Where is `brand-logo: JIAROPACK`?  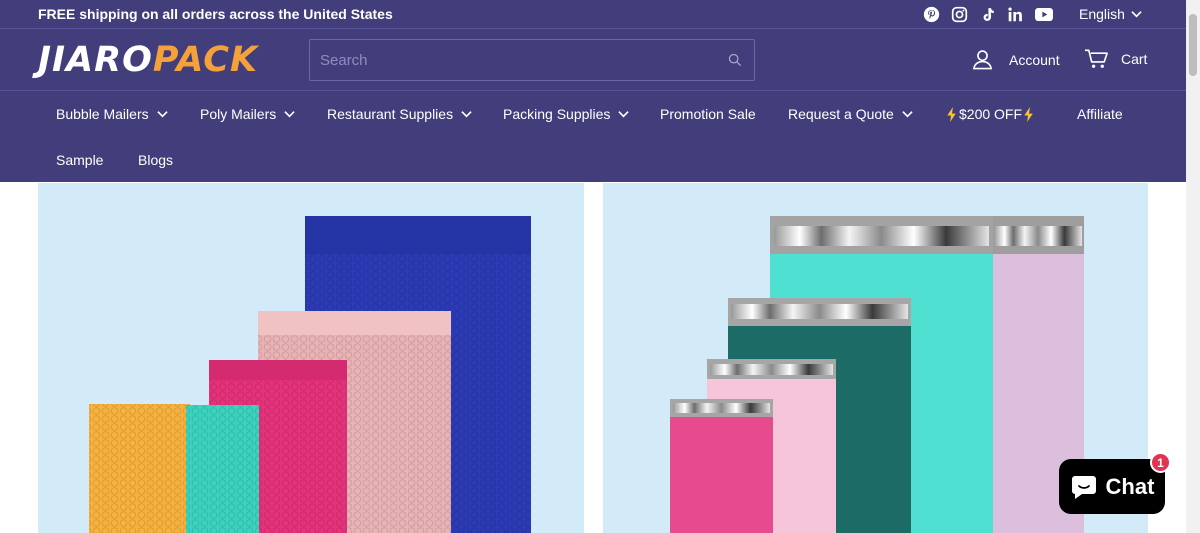
brand-logo: JIAROPACK is located at coordinates (148, 60).